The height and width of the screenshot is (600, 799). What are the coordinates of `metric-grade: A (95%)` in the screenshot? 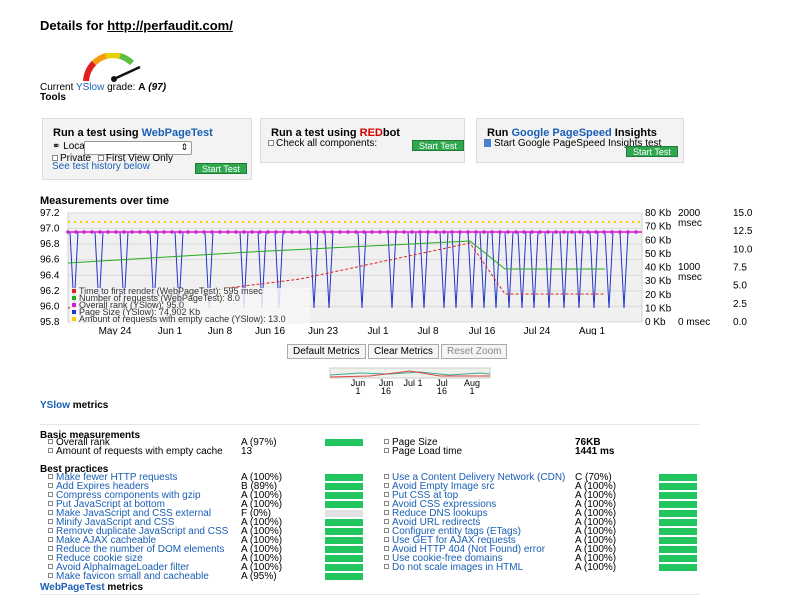 It's located at (259, 576).